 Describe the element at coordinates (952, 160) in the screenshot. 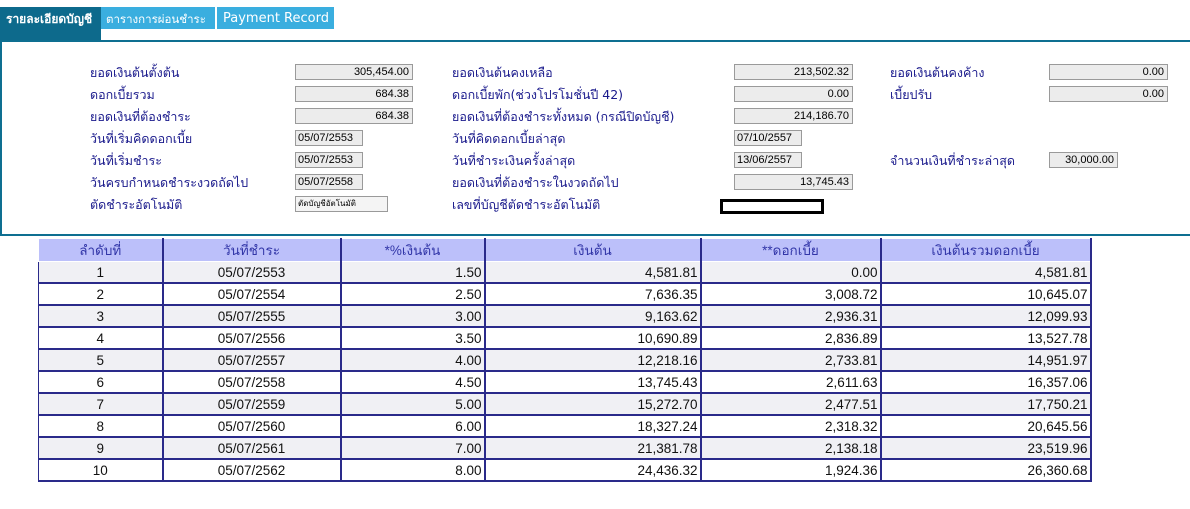

I see `last-payment-amount-label: จำนวนเงินที่ชำระล่าสุด` at that location.